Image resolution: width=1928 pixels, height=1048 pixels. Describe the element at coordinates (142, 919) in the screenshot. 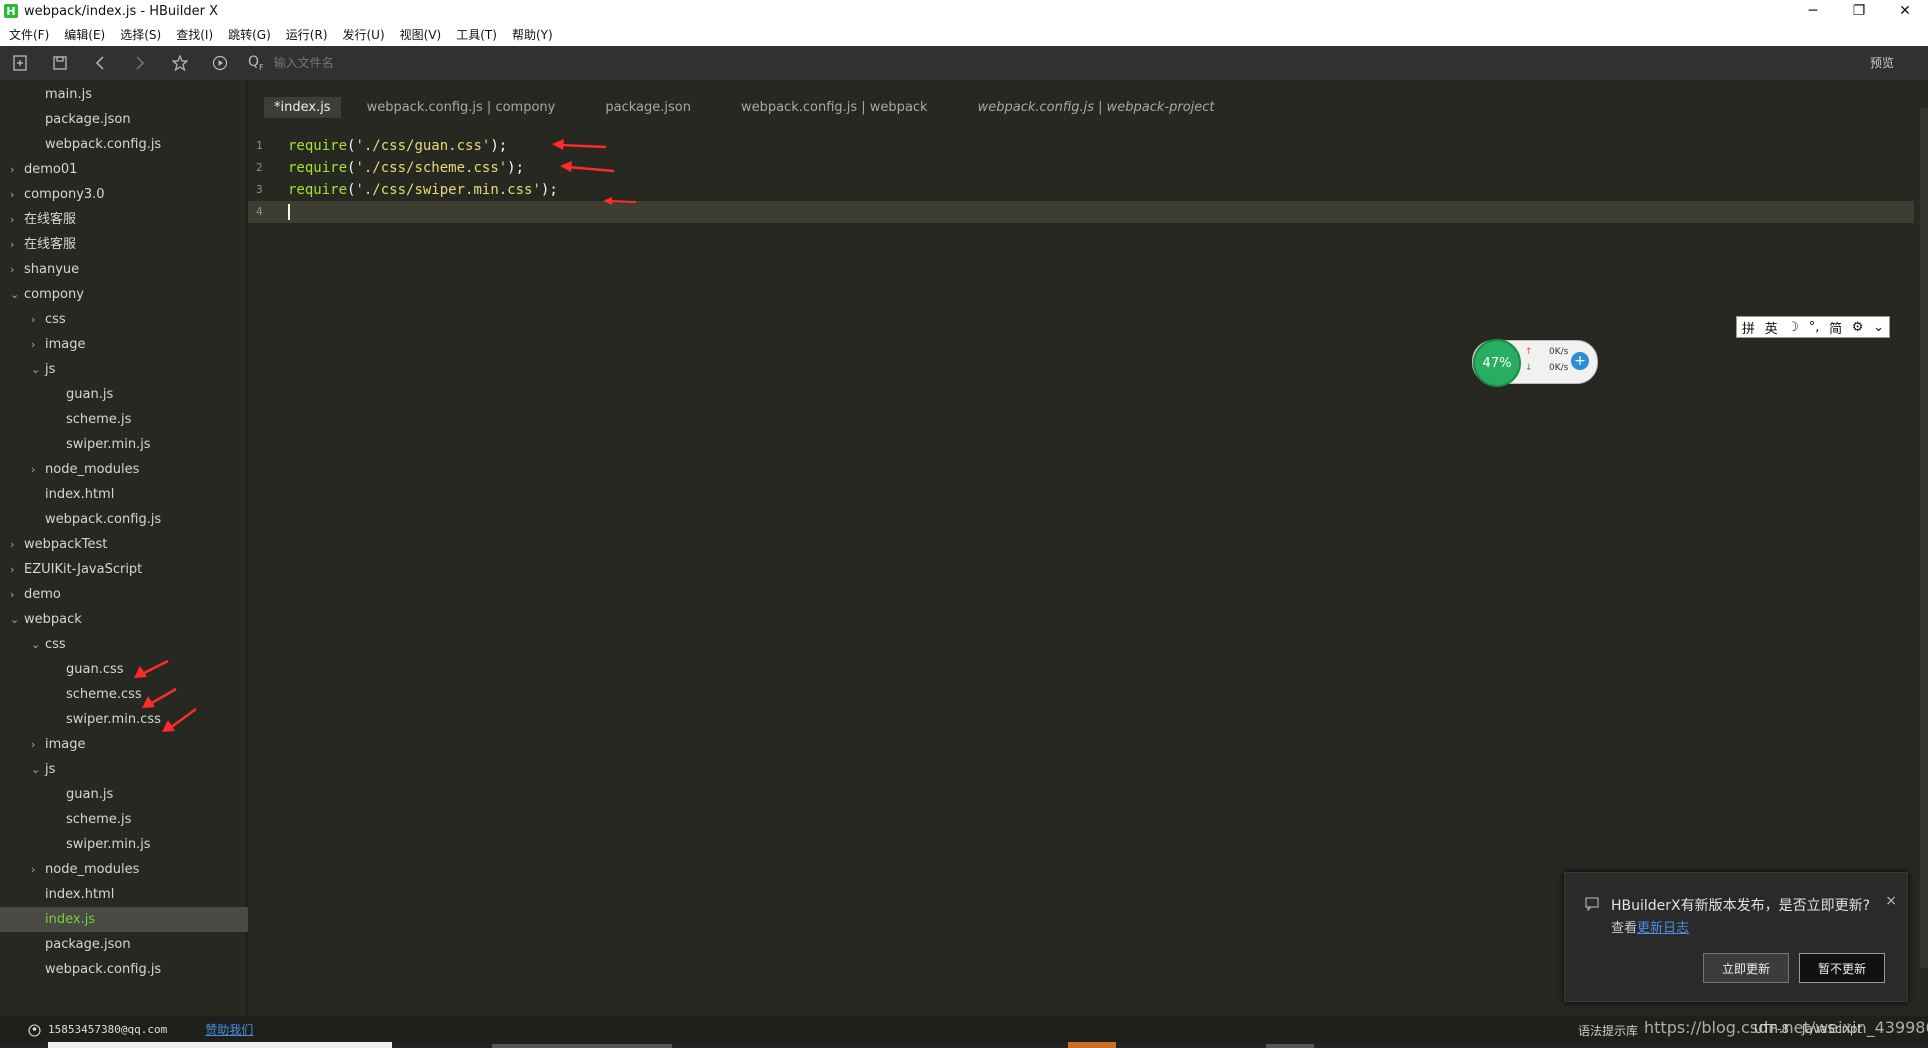

I see `tree-file: index.js` at that location.